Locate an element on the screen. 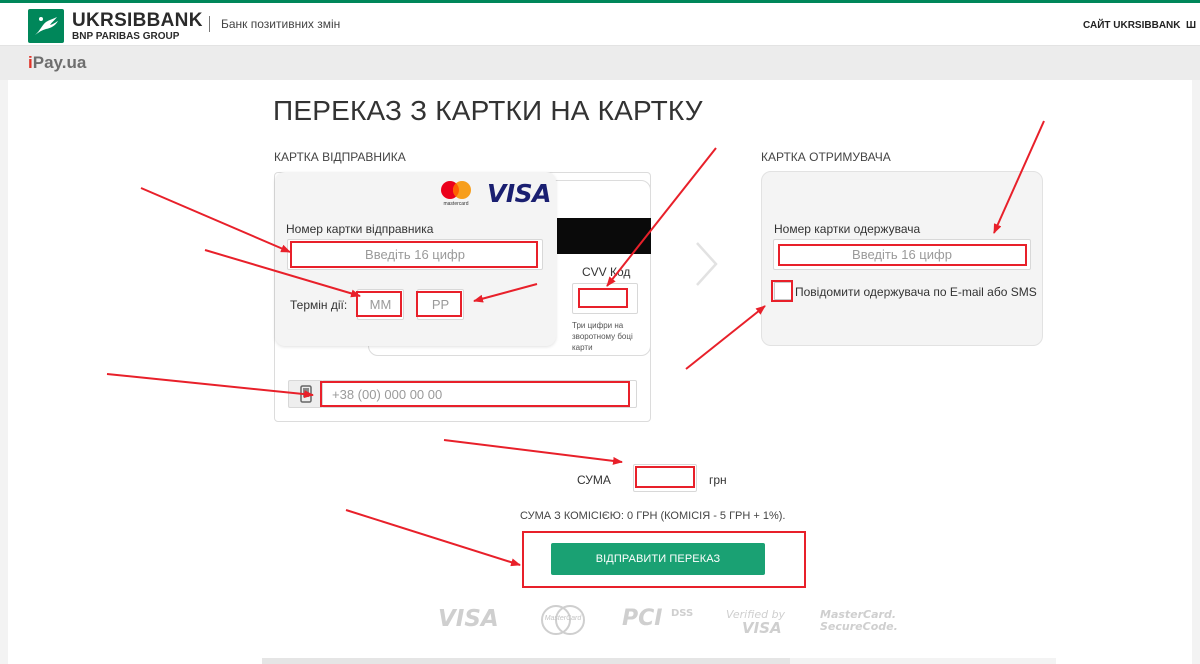 Image resolution: width=1200 pixels, height=664 pixels. annotation-box-cvv is located at coordinates (603, 298).